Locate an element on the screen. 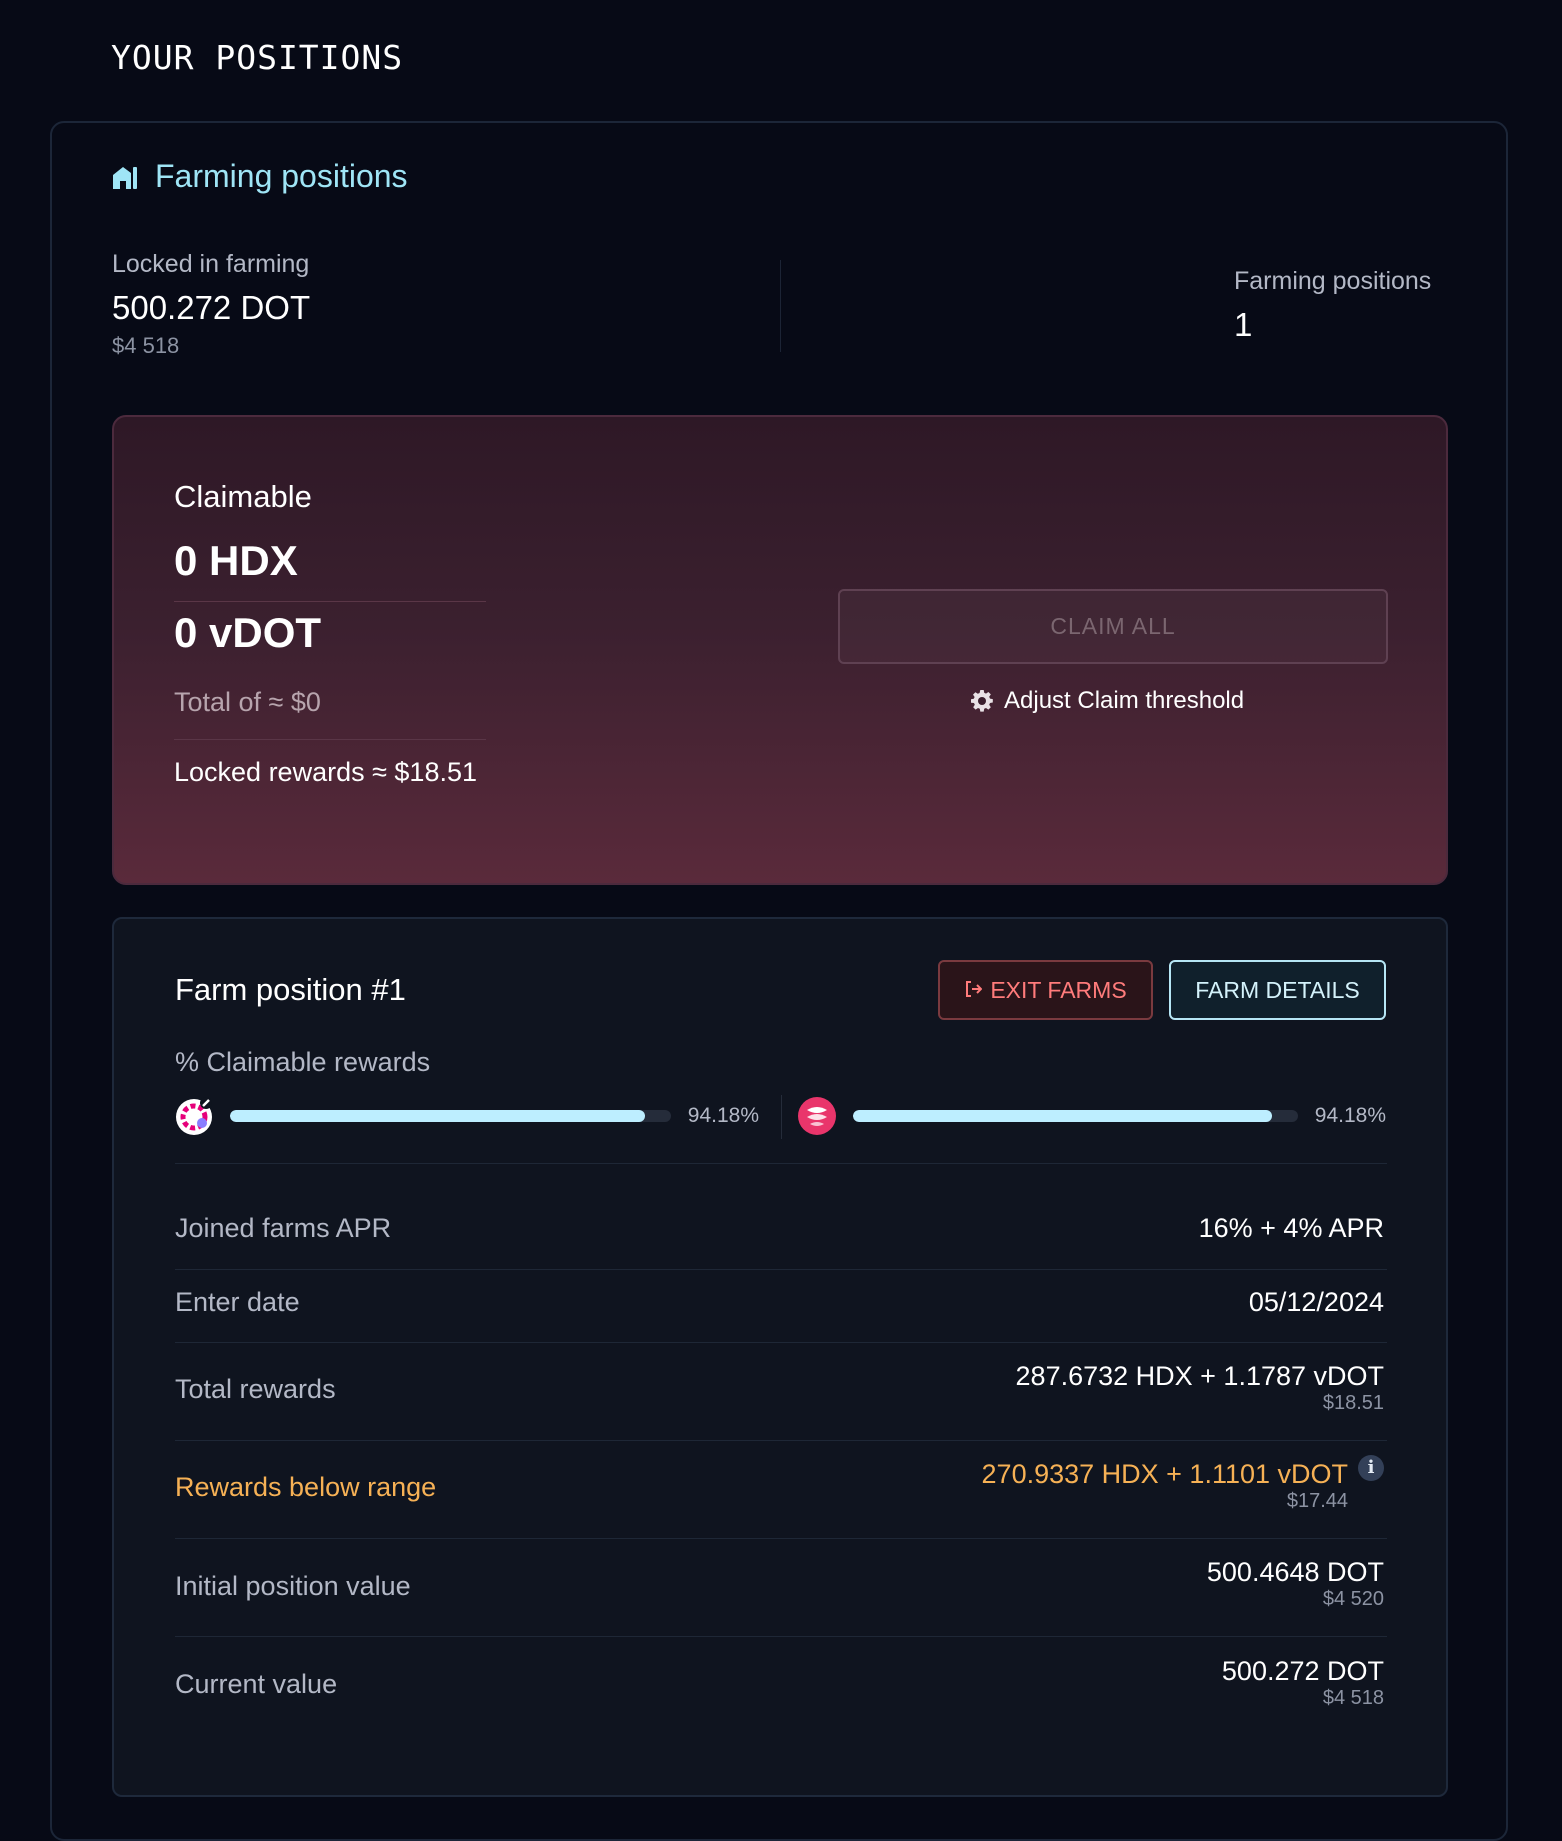 The image size is (1562, 1841). vdot-progress-percent: 94.18% is located at coordinates (723, 1115).